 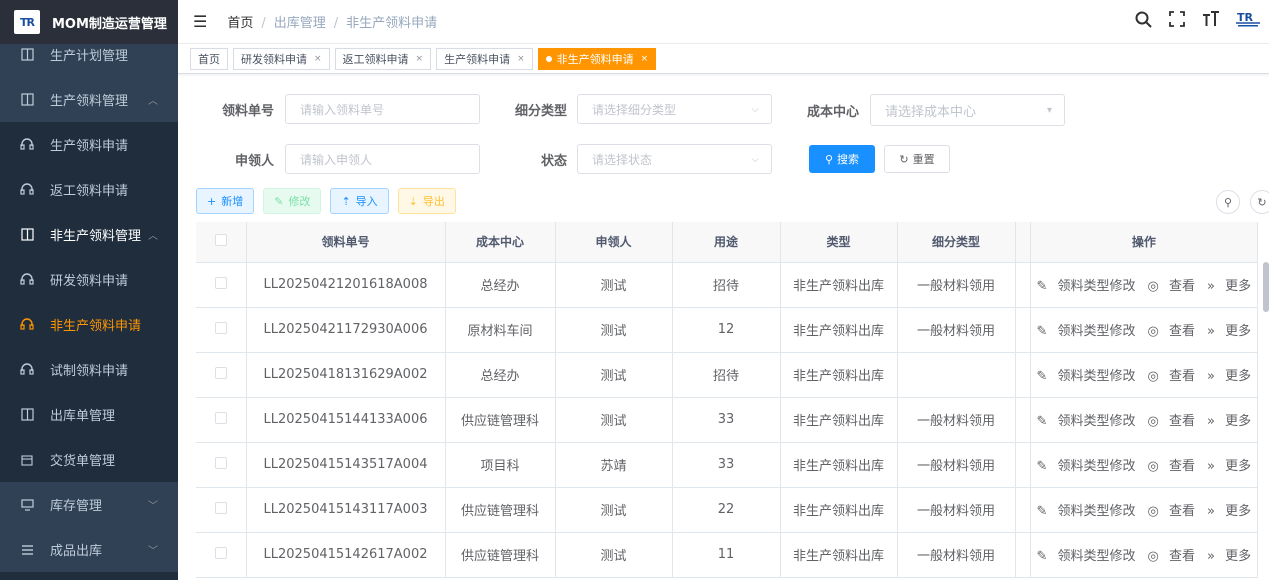 What do you see at coordinates (597, 58) in the screenshot?
I see `tag-4: 非生产领料申请 ×` at bounding box center [597, 58].